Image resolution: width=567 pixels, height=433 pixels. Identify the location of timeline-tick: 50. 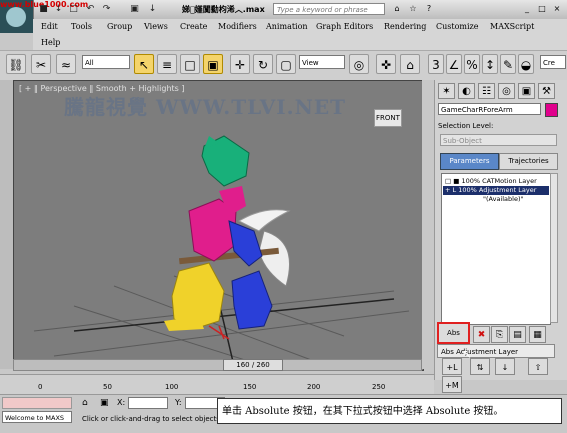
(107, 387).